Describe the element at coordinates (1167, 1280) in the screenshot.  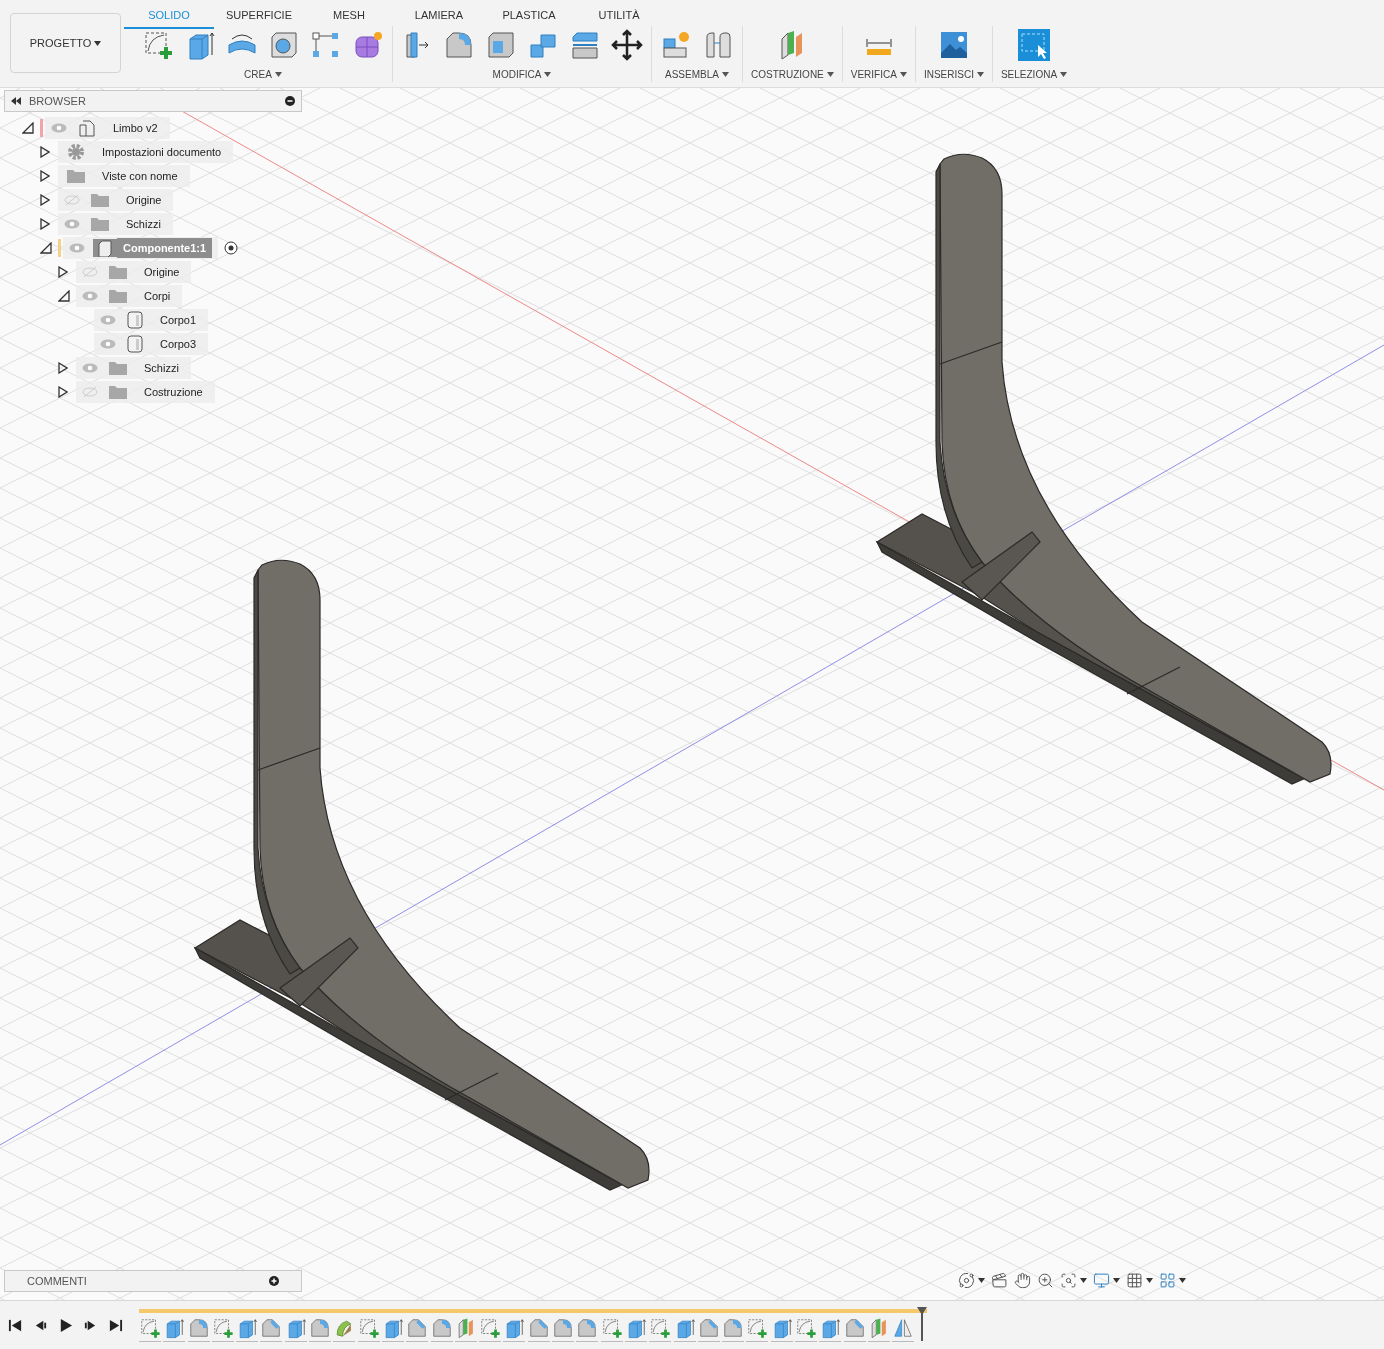
I see `layout-grid-icon` at that location.